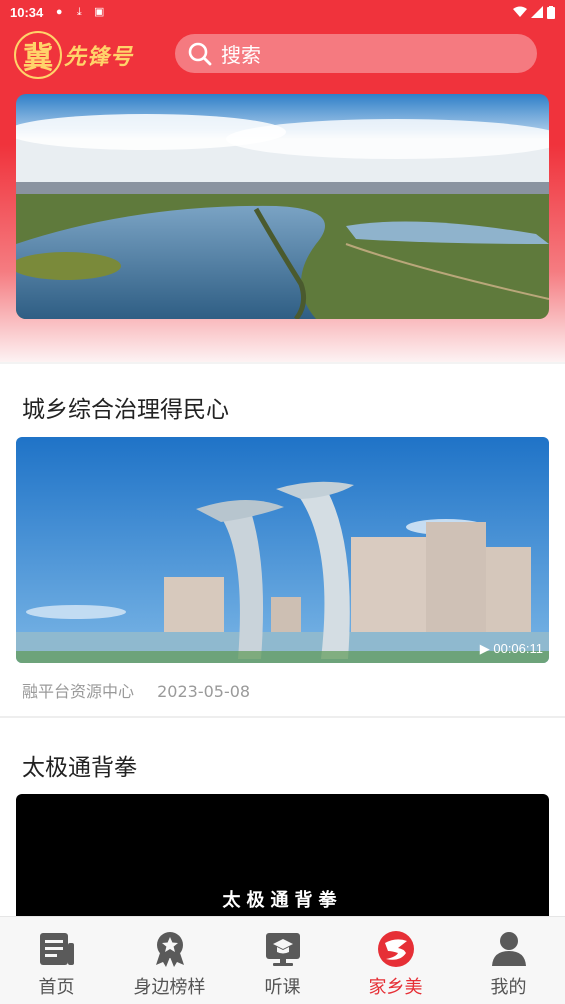 The height and width of the screenshot is (1004, 565). I want to click on tab-role-models: 身边榜样, so click(169, 960).